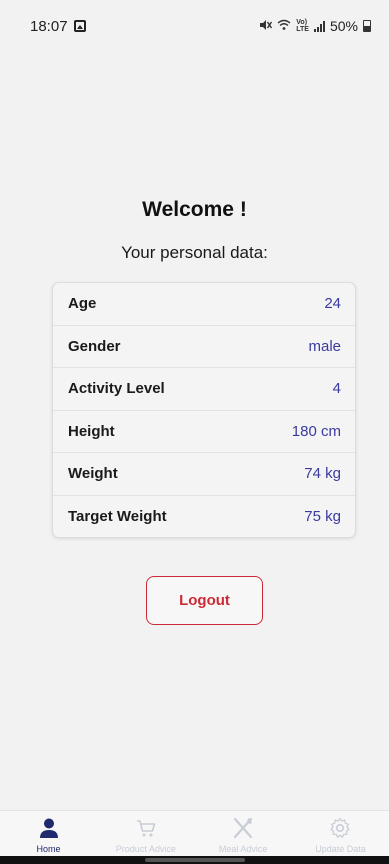 The width and height of the screenshot is (389, 864). I want to click on nav-label-meal-advice: Meal Advice, so click(243, 849).